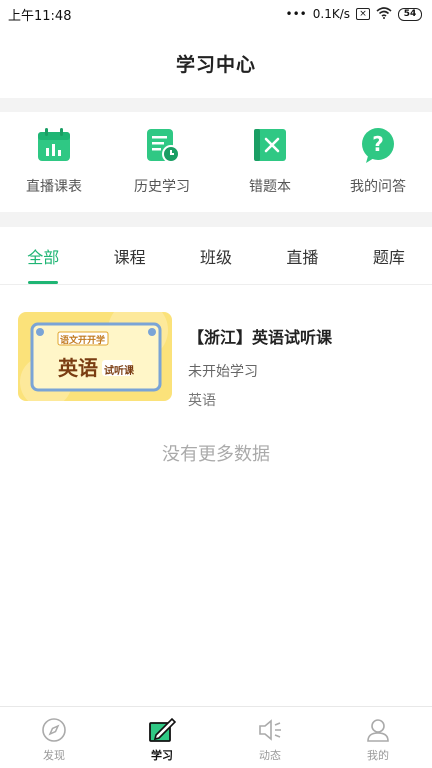 The width and height of the screenshot is (432, 768). Describe the element at coordinates (78, 368) in the screenshot. I see `thumb-big-text: 英语` at that location.